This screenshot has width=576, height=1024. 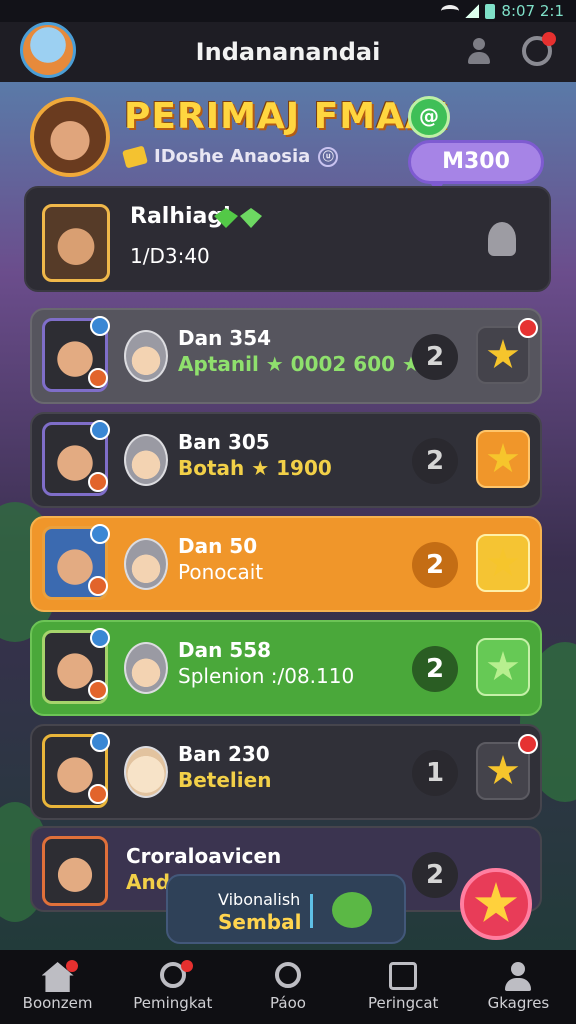 What do you see at coordinates (328, 156) in the screenshot?
I see `info-icon: ⓤ` at bounding box center [328, 156].